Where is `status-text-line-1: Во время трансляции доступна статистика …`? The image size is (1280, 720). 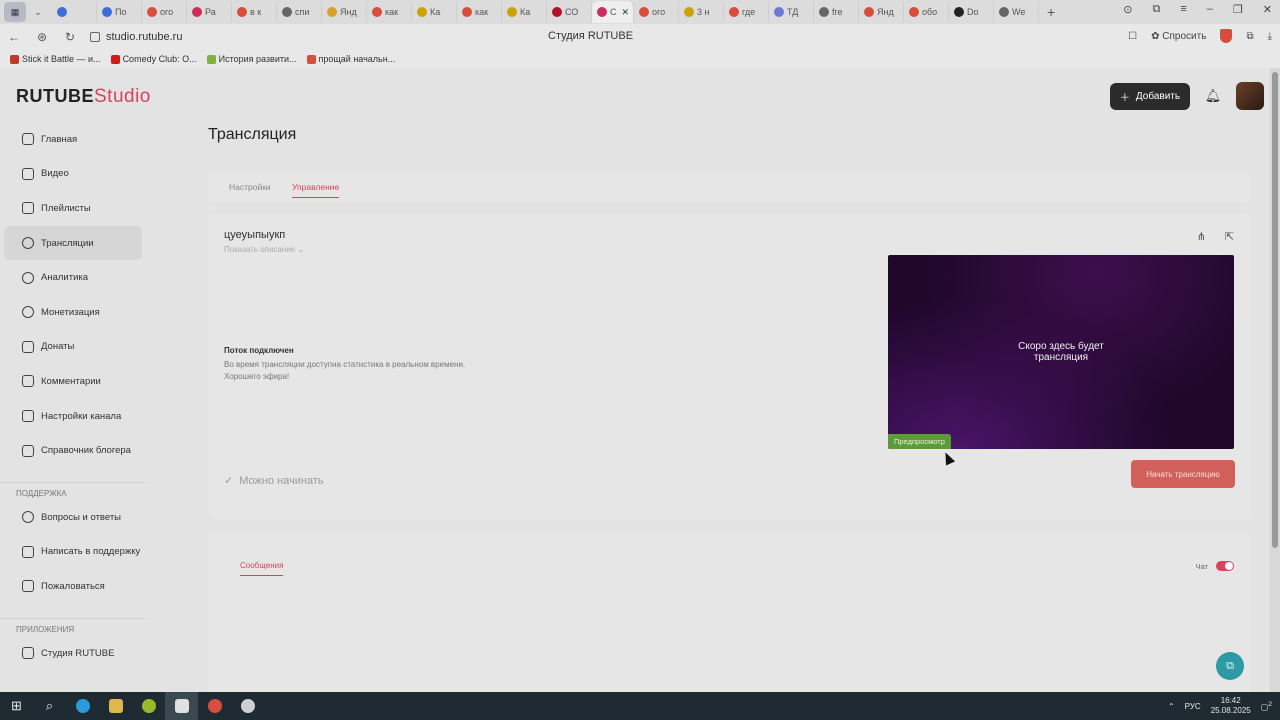
status-text-line-1: Во время трансляции доступна статистика … is located at coordinates (345, 364).